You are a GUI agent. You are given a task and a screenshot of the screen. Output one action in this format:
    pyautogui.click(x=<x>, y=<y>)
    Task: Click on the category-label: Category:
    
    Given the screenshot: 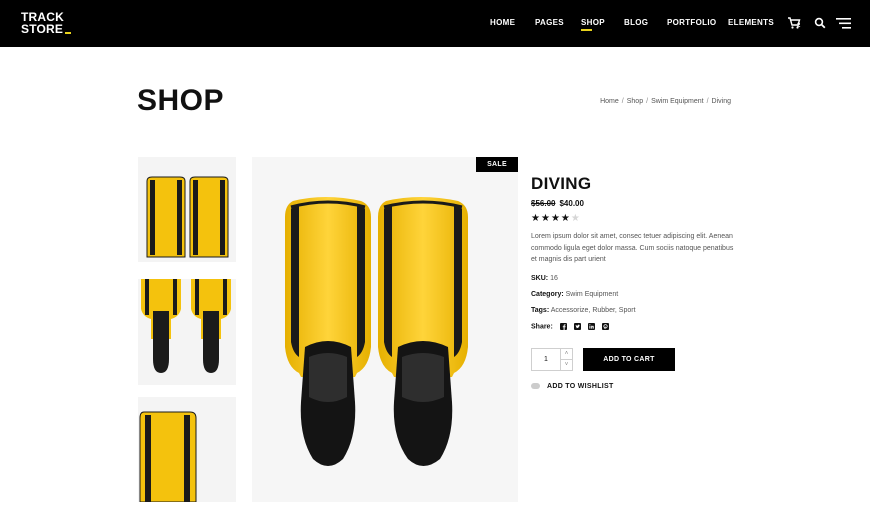 What is the action you would take?
    pyautogui.click(x=547, y=294)
    